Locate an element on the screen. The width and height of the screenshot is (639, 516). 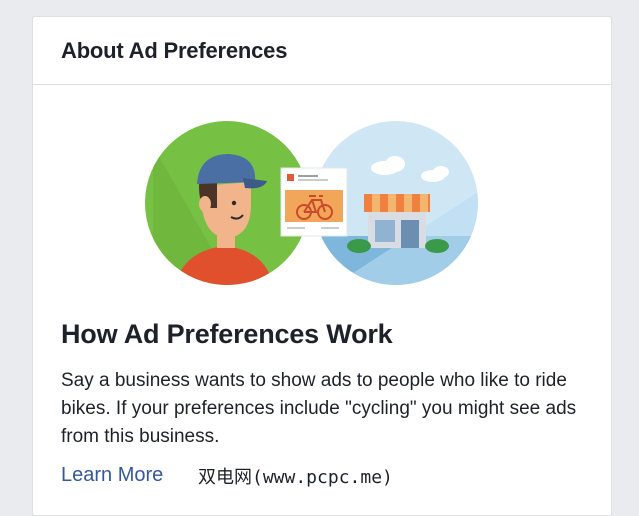
watermark-text: 双电网(www.pcpc.me) is located at coordinates (295, 477).